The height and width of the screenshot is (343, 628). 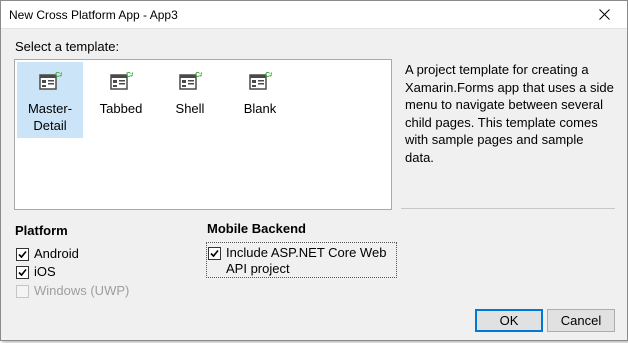 What do you see at coordinates (45, 271) in the screenshot?
I see `platform-ios-label: iOS` at bounding box center [45, 271].